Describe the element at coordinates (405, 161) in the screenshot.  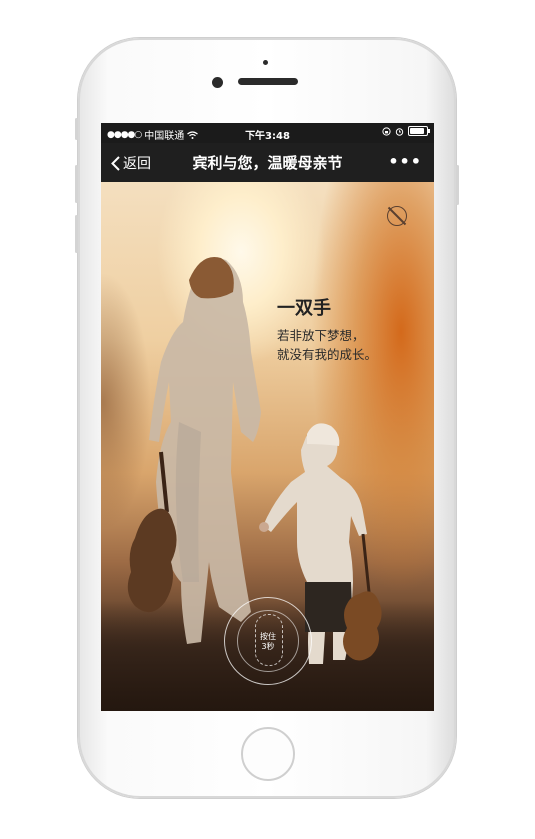
I see `more-button: •••` at that location.